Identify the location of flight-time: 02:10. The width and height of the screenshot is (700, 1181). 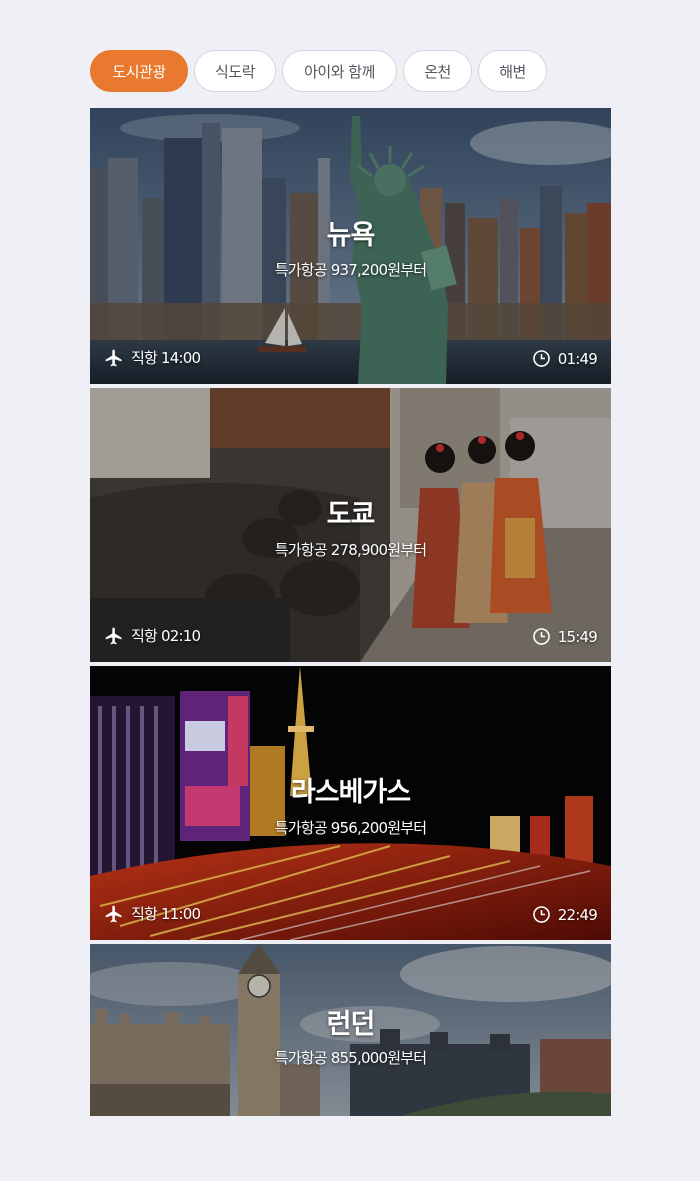
(180, 635).